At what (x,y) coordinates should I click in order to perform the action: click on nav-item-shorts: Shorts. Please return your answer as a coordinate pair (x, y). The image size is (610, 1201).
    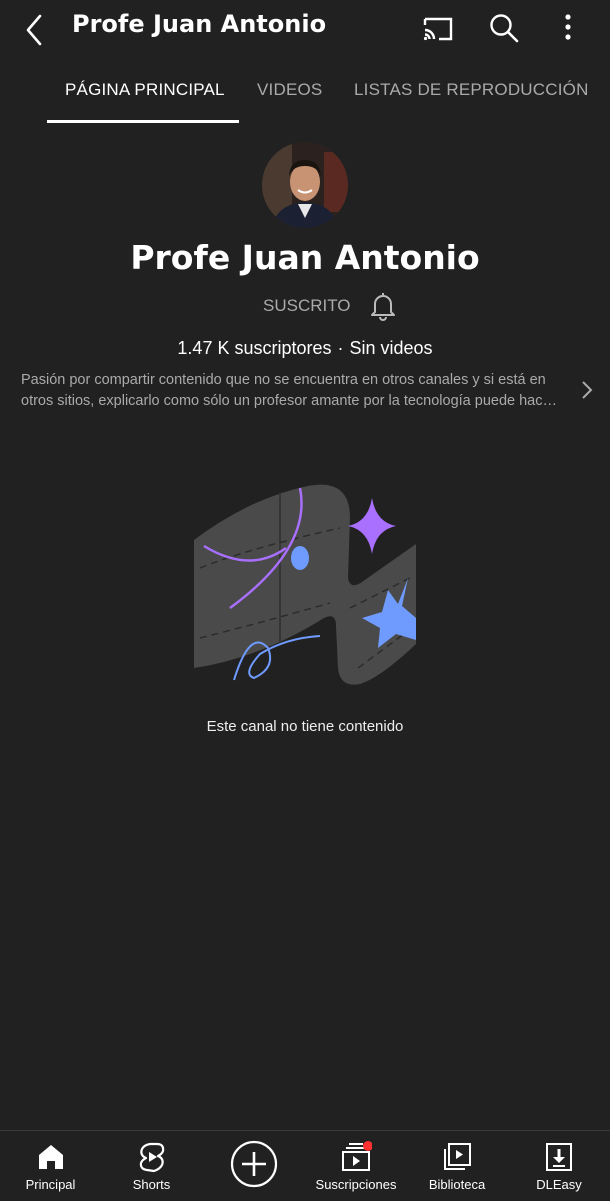
    Looking at the image, I should click on (151, 1166).